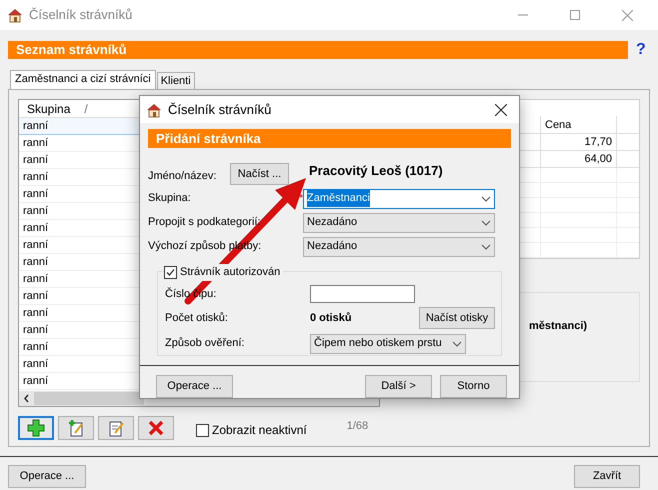 The height and width of the screenshot is (490, 658). What do you see at coordinates (230, 272) in the screenshot?
I see `checkbox-label: Strávník autorizován` at bounding box center [230, 272].